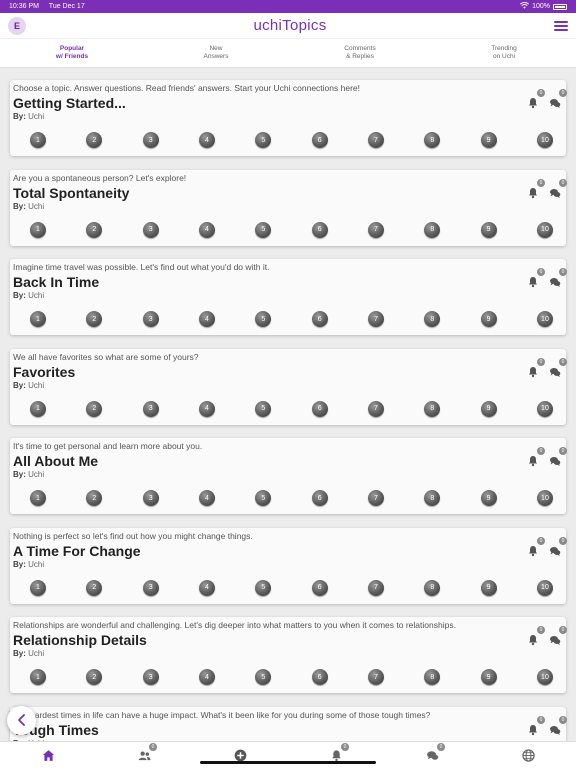 This screenshot has width=576, height=768. What do you see at coordinates (504, 53) in the screenshot?
I see `tab-trending: Trending on Uchi` at bounding box center [504, 53].